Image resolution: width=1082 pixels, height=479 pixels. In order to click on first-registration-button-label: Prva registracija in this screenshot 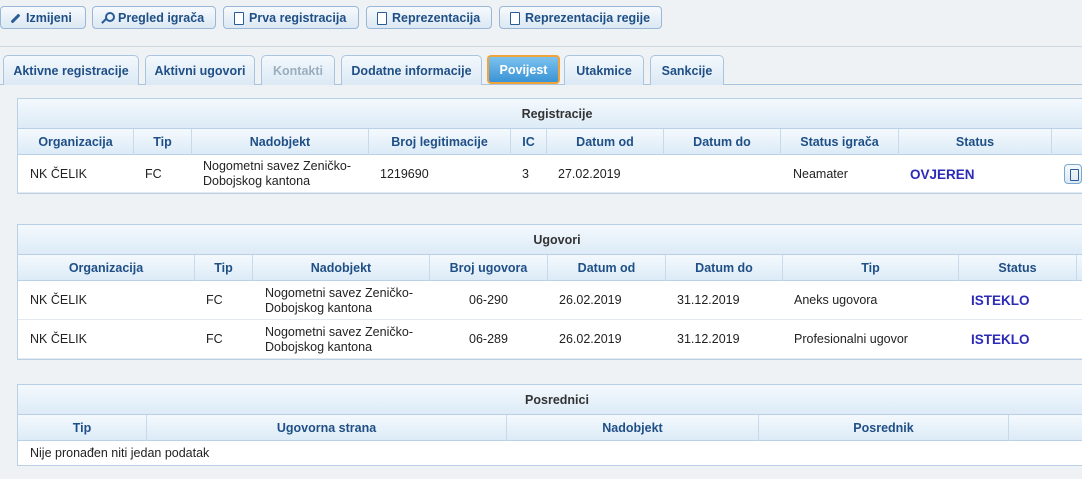, I will do `click(298, 17)`.